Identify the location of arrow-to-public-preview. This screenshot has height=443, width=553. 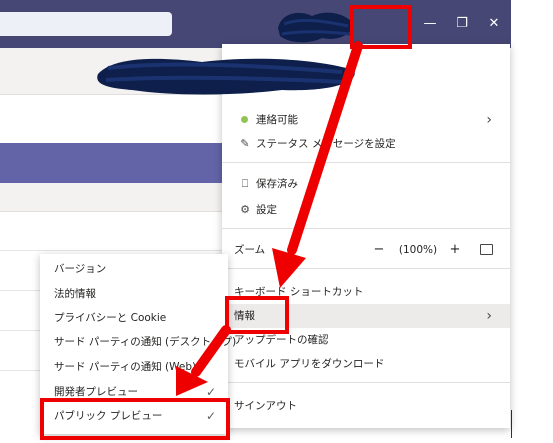
(203, 360).